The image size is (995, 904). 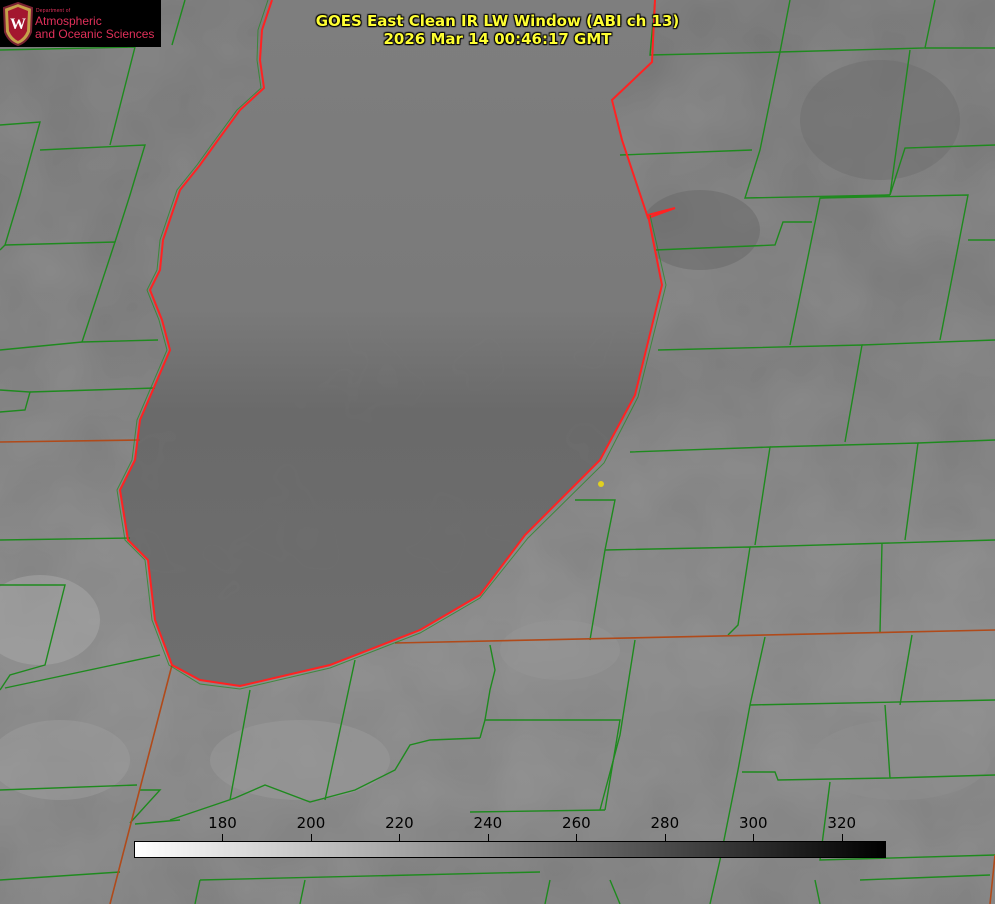 What do you see at coordinates (497, 39) in the screenshot?
I see `title-timestamp: 2026 Mar 14 00:46:17 GMT` at bounding box center [497, 39].